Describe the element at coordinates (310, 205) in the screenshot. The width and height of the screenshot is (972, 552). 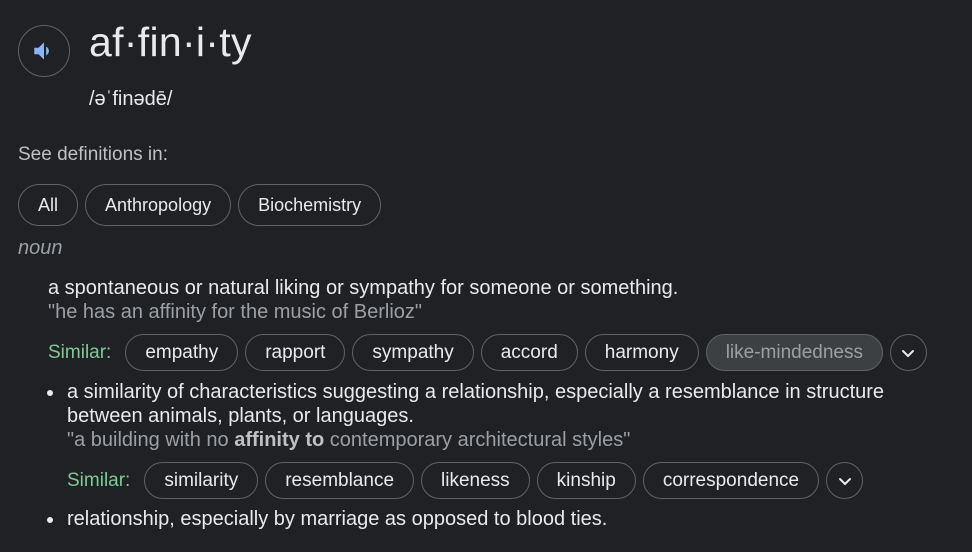
I see `chip-biochemistry: Biochemistry` at that location.